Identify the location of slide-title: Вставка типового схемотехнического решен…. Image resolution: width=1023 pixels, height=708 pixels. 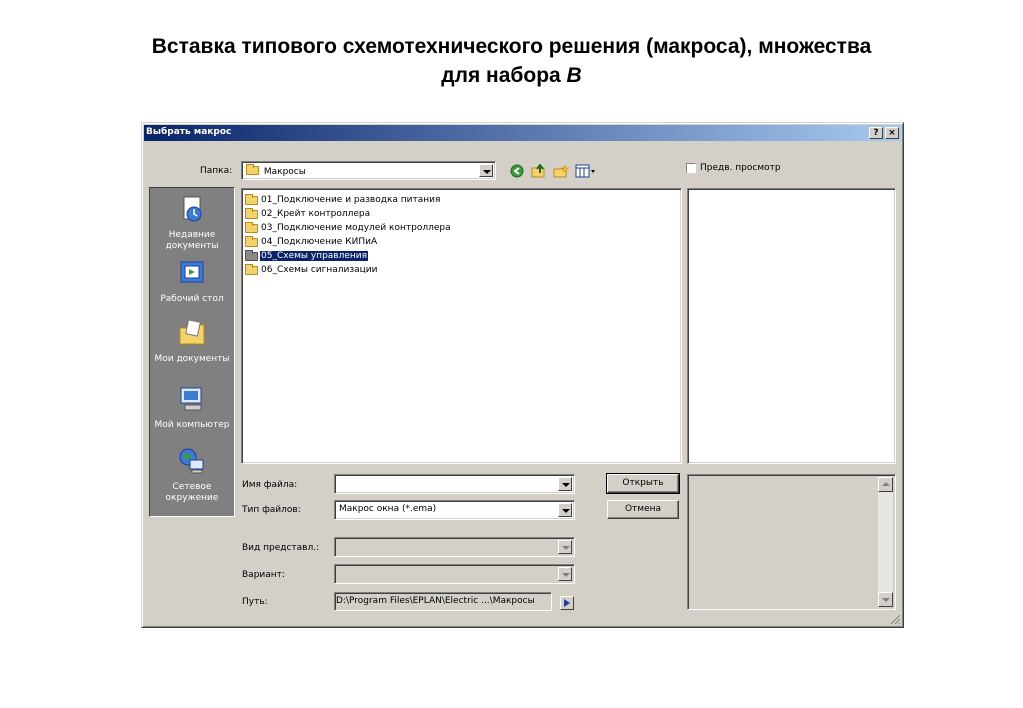
(511, 61).